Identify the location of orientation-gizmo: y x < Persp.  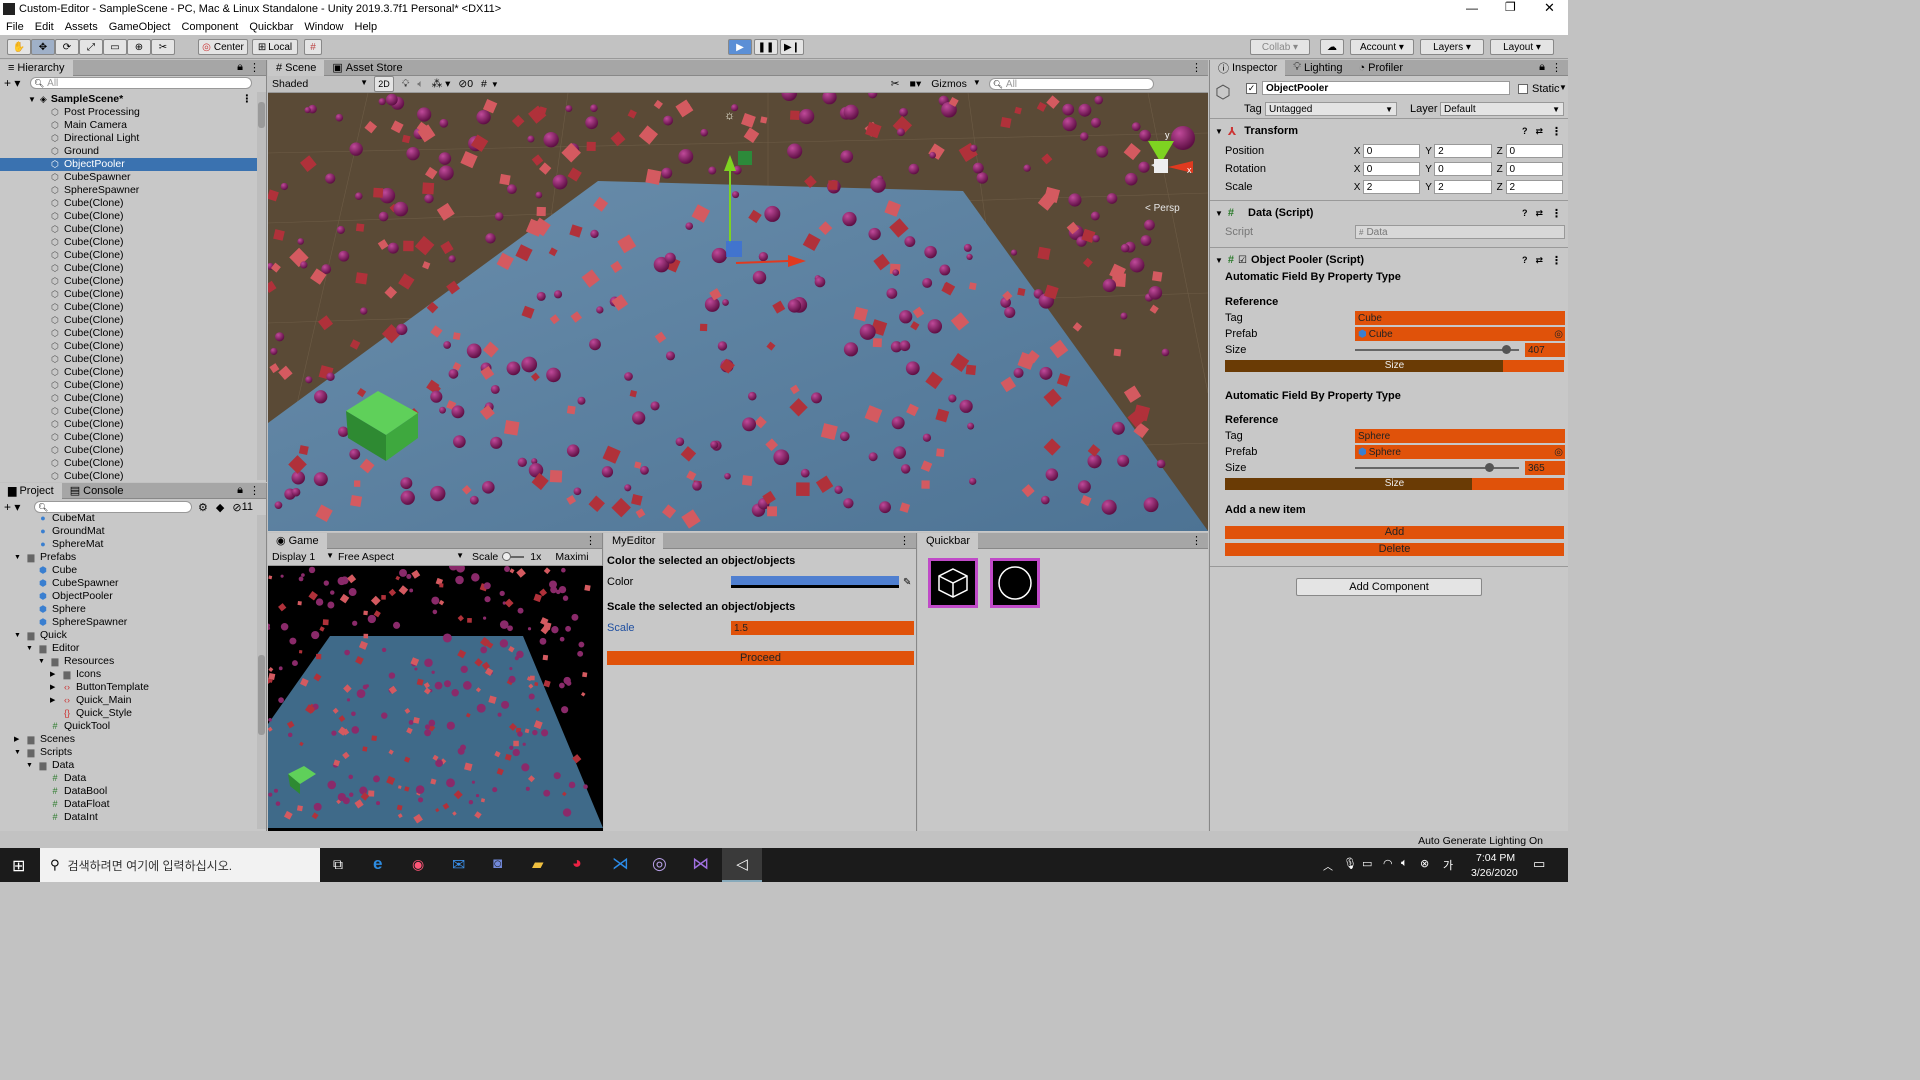
(1170, 170).